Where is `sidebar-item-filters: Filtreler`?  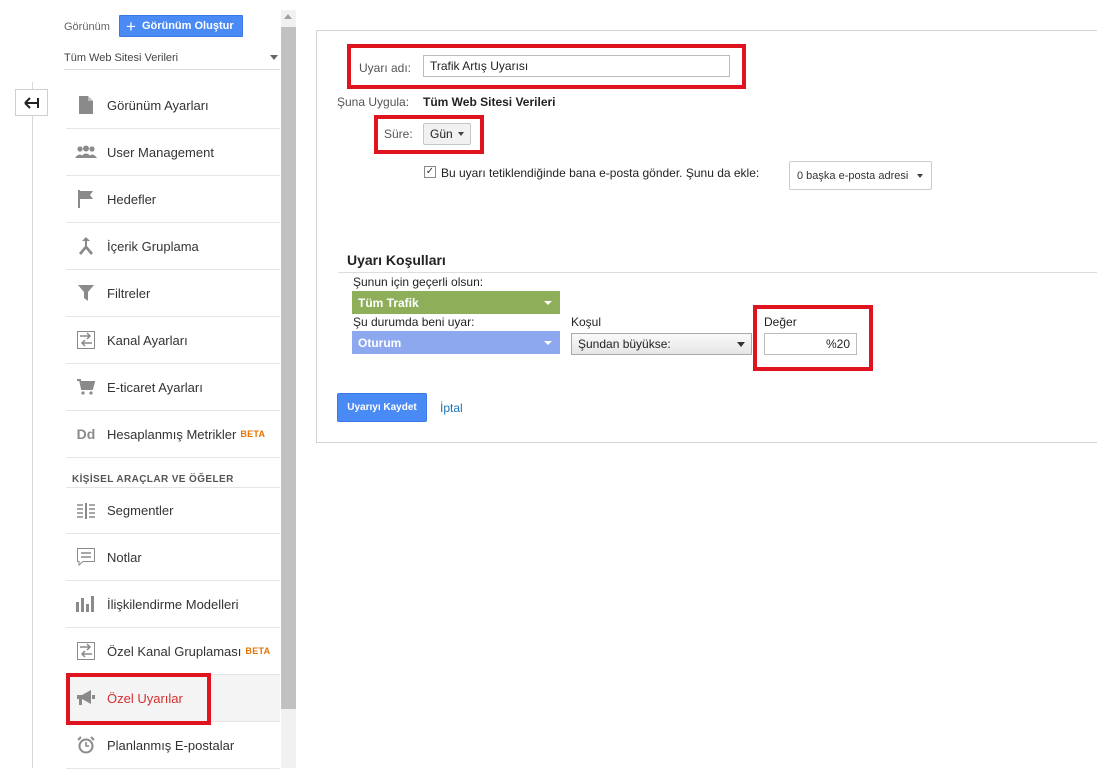
sidebar-item-filters: Filtreler is located at coordinates (173, 293).